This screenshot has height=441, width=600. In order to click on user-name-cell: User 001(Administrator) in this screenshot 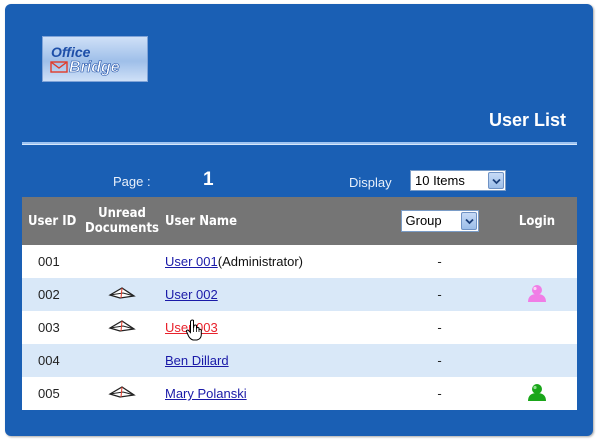, I will do `click(272, 261)`.